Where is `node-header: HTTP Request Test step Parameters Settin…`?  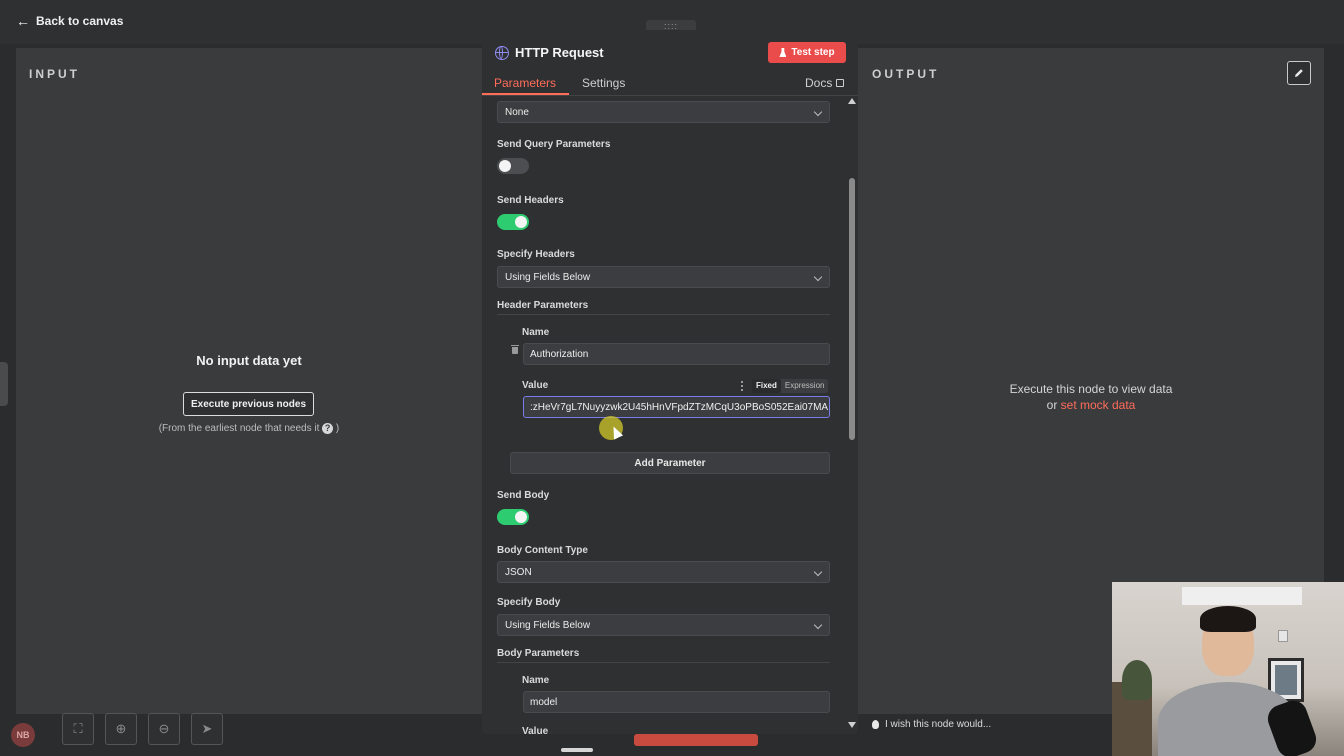
node-header: HTTP Request Test step Parameters Settin… is located at coordinates (670, 63).